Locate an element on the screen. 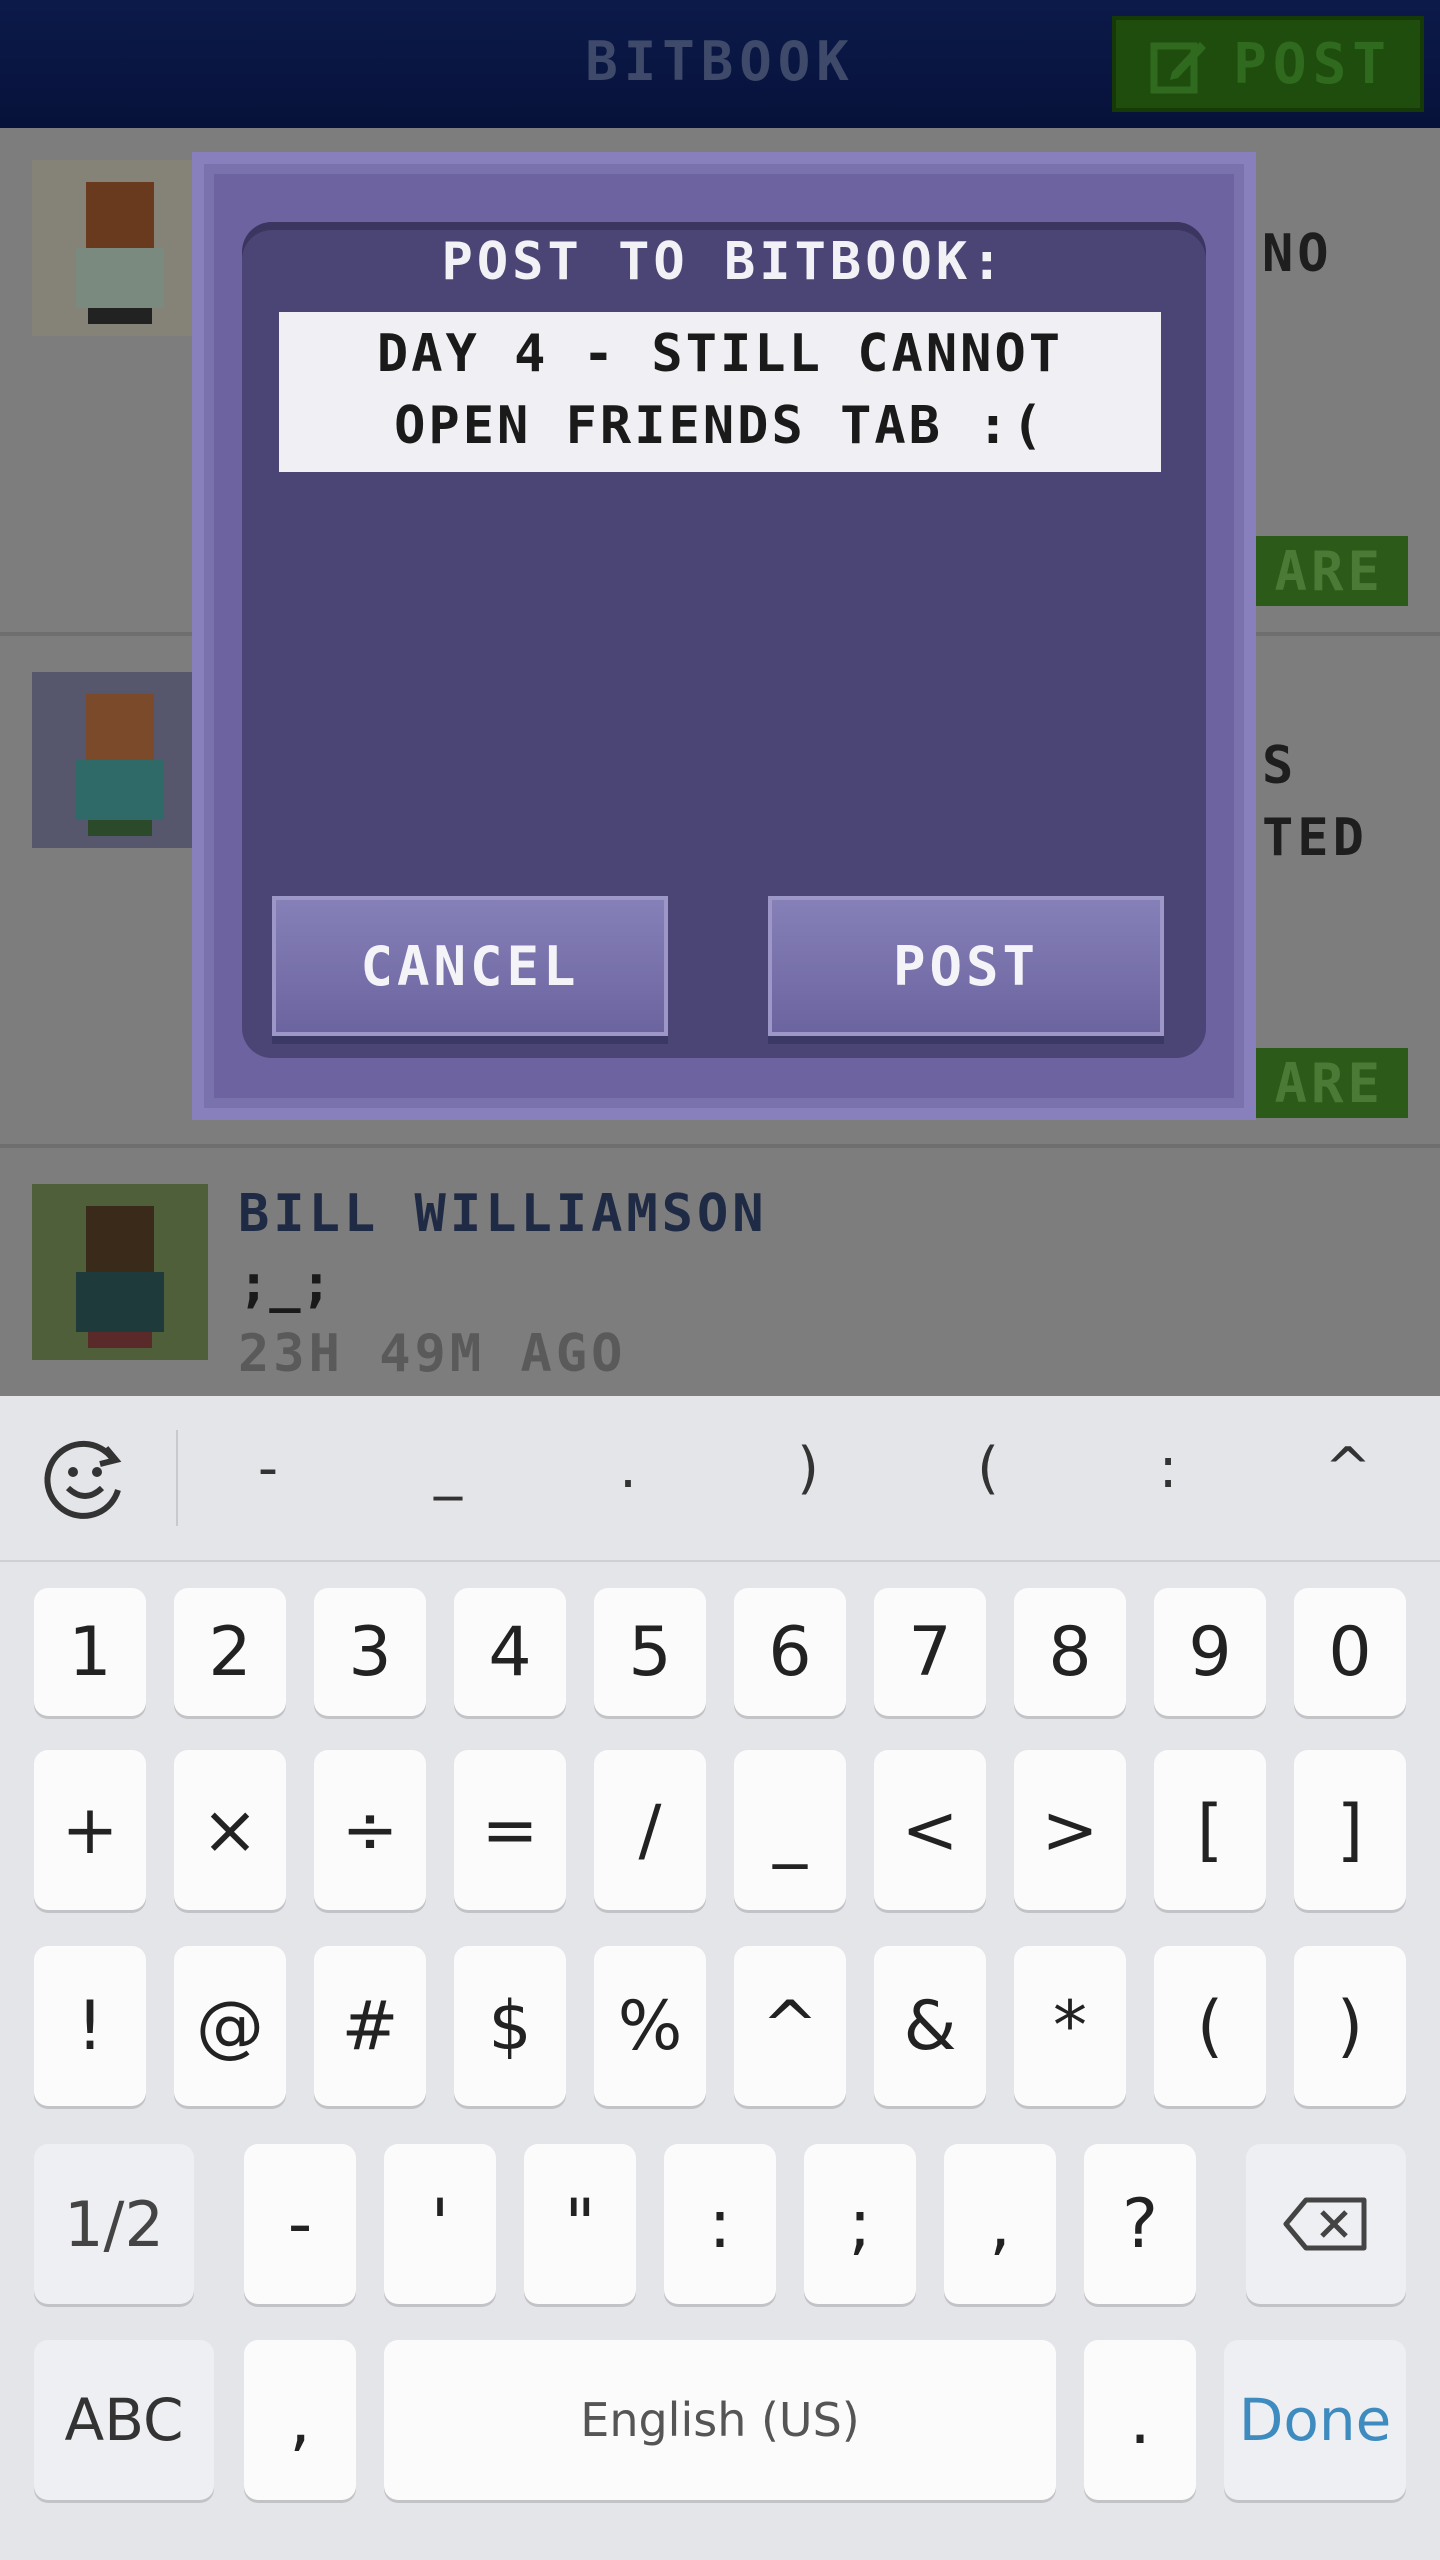 This screenshot has width=1440, height=2560. key: _ is located at coordinates (790, 1830).